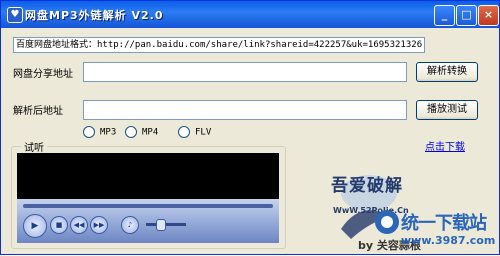  I want to click on seek-bar, so click(148, 206).